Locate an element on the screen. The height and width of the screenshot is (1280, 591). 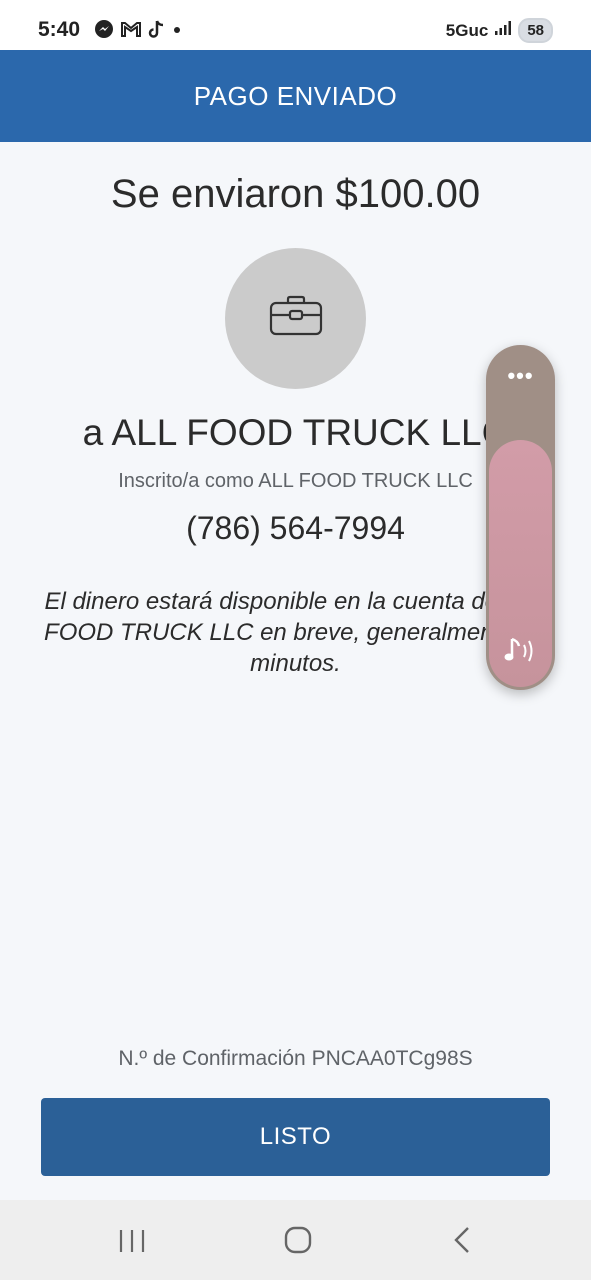
app-header: PAGO ENVIADO is located at coordinates (295, 96).